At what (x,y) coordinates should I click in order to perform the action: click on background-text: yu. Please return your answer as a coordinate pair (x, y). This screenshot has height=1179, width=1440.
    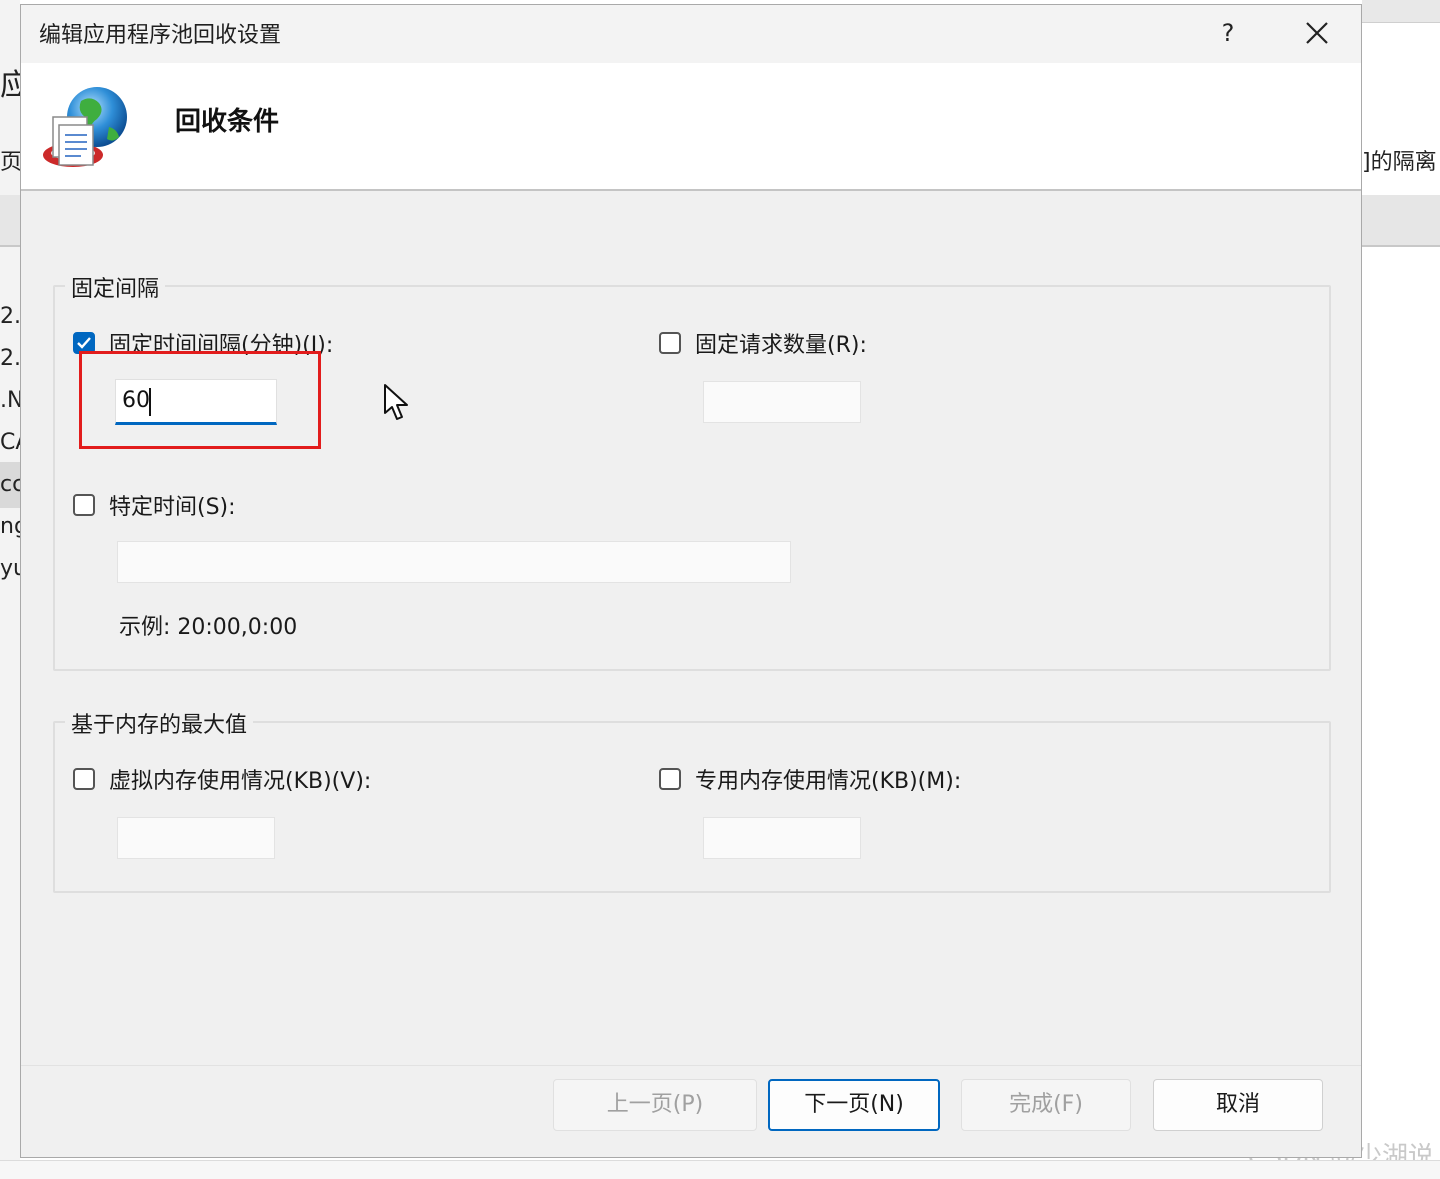
    Looking at the image, I should click on (10, 568).